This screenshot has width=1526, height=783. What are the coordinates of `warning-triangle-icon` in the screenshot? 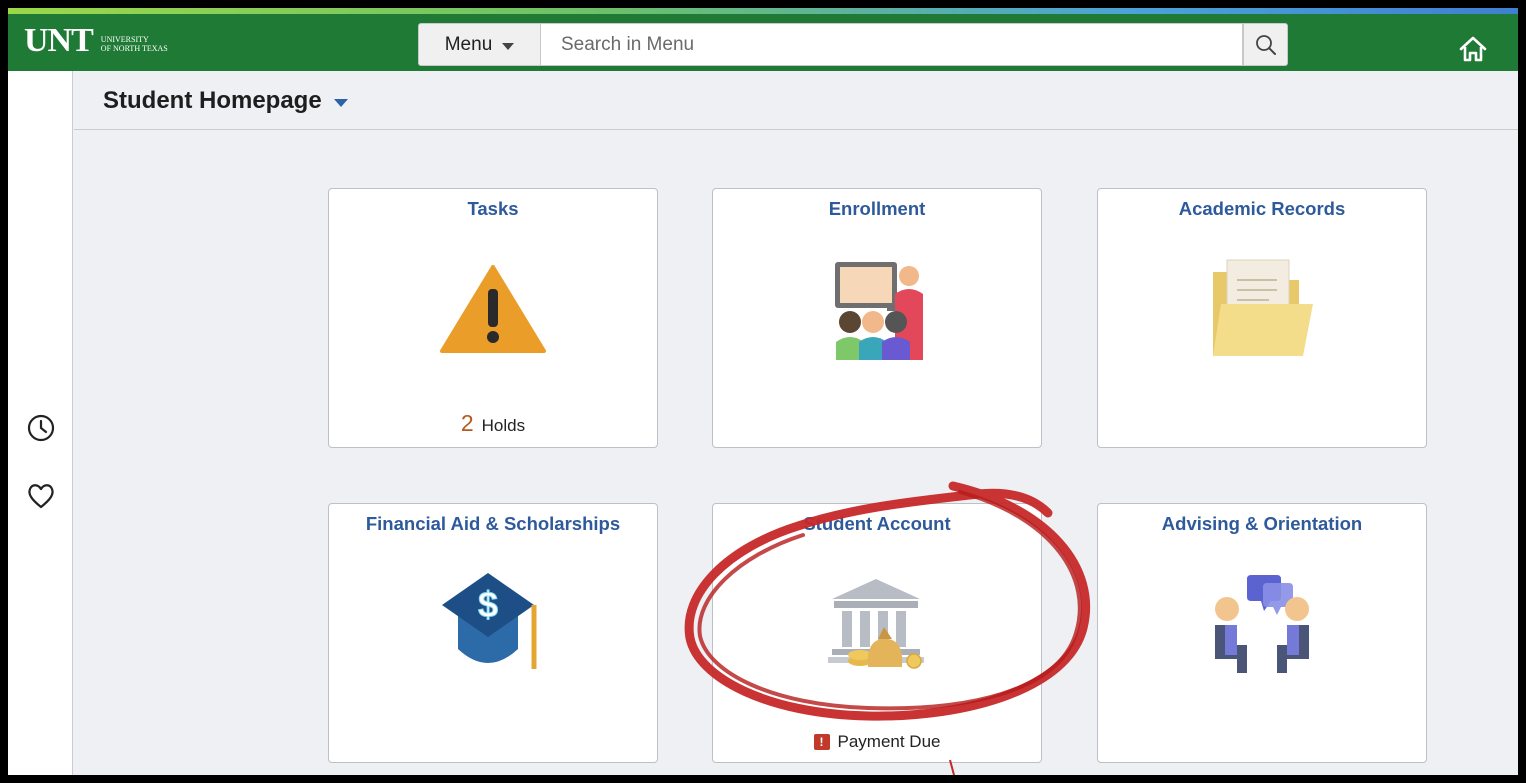 It's located at (493, 309).